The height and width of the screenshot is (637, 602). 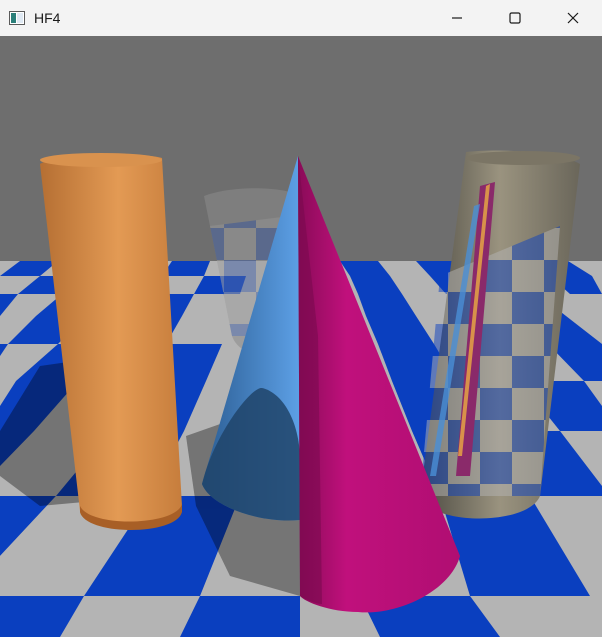 I want to click on window-controls, so click(x=515, y=18).